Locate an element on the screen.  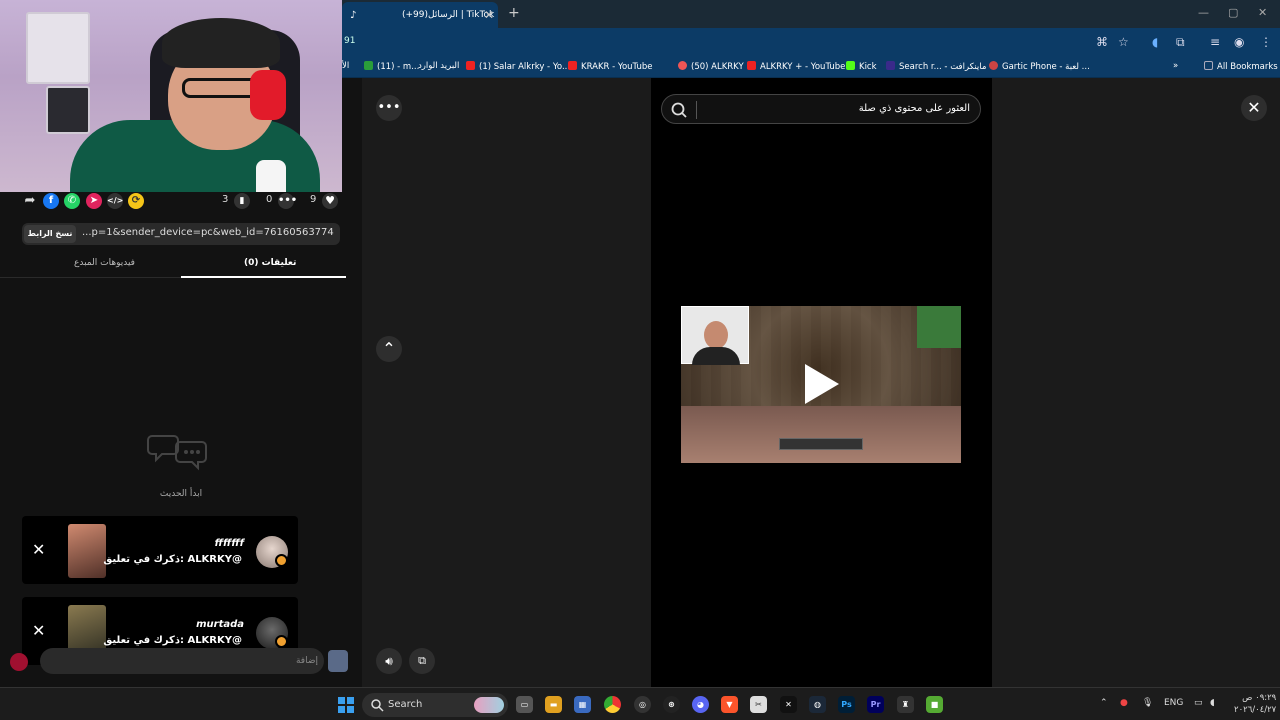
address-bar: 91 is located at coordinates (349, 41).